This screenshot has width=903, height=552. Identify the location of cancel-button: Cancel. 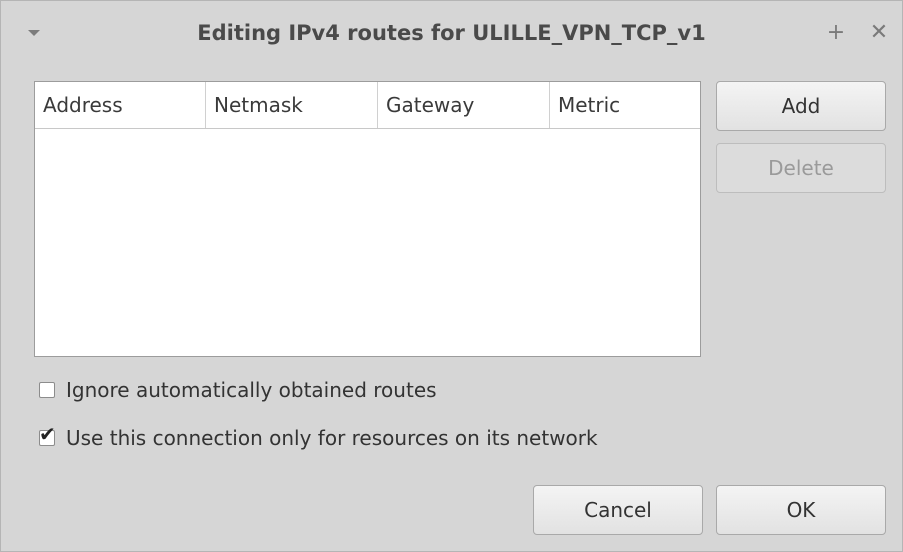
(618, 510).